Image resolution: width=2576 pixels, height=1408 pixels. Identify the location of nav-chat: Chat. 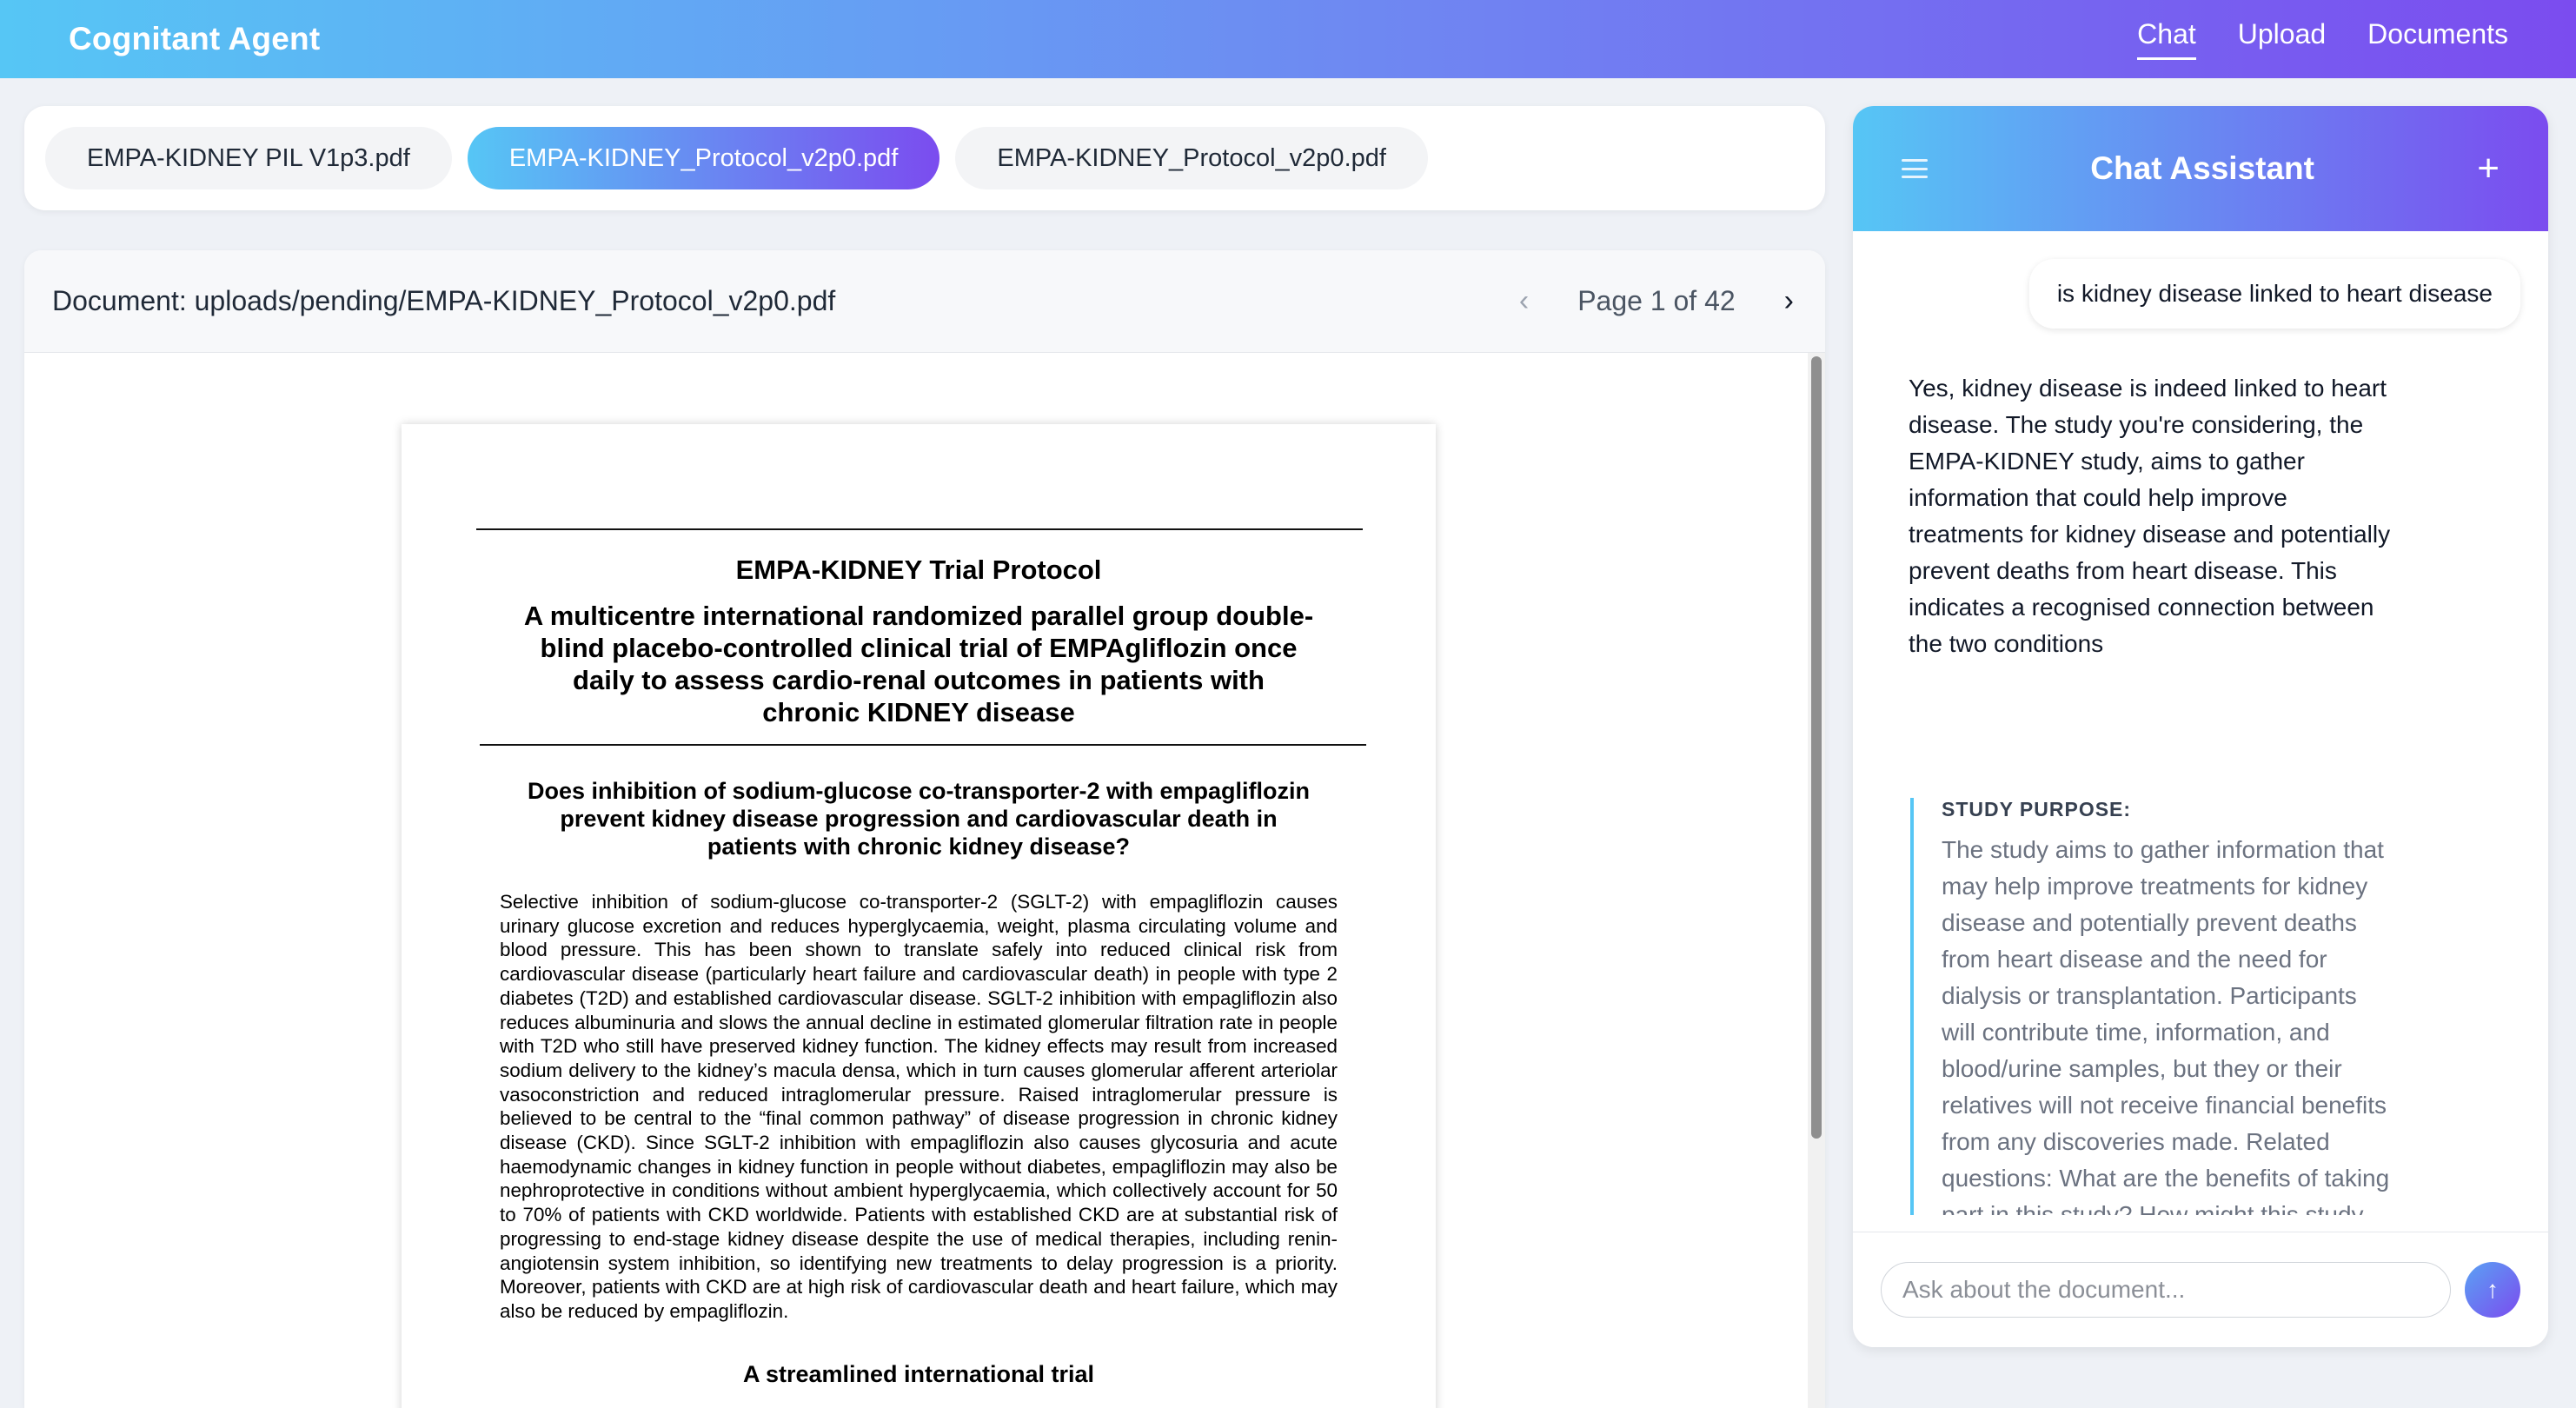
(2166, 39).